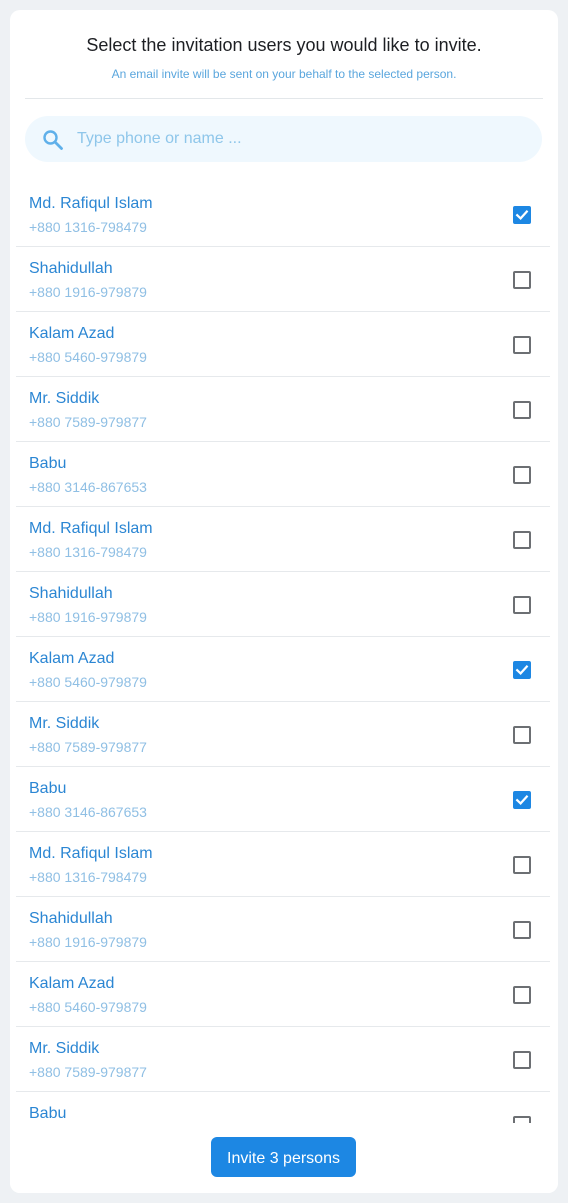  I want to click on invite-button: Invite 3 persons, so click(283, 1157).